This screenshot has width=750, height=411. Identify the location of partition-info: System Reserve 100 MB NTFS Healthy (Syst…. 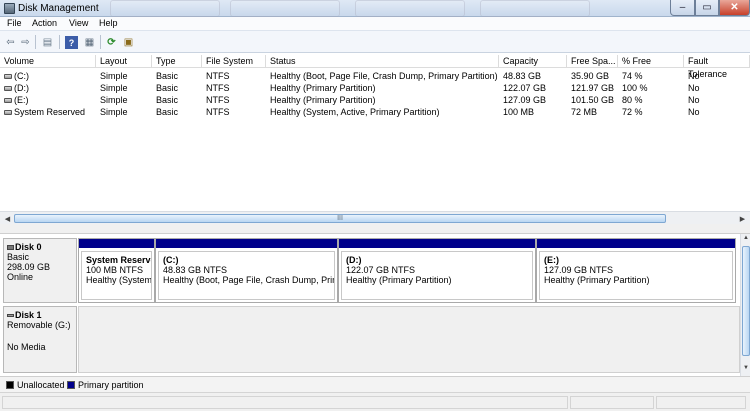
(116, 275).